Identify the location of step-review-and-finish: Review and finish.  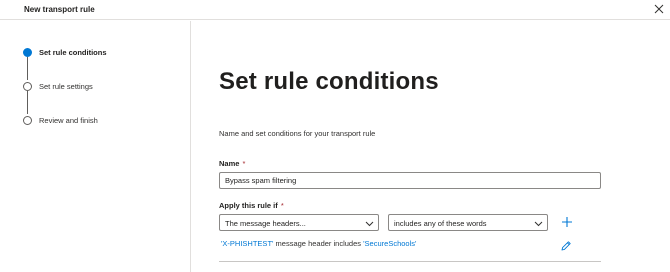
(60, 120).